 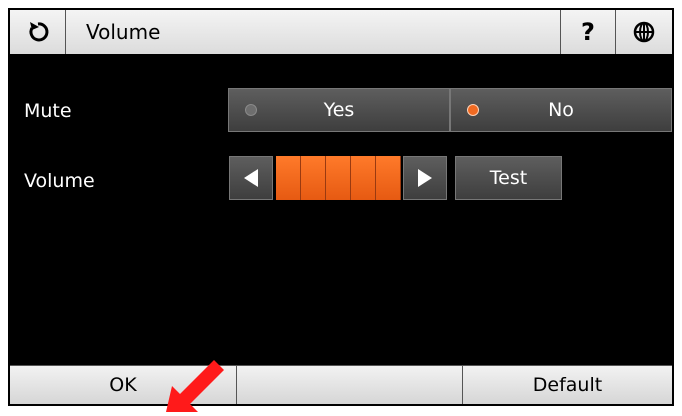 I want to click on red-arrow-icon, so click(x=195, y=386).